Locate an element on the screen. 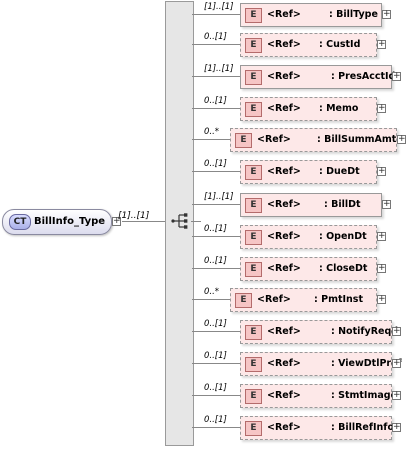  sequence-icon is located at coordinates (179, 221).